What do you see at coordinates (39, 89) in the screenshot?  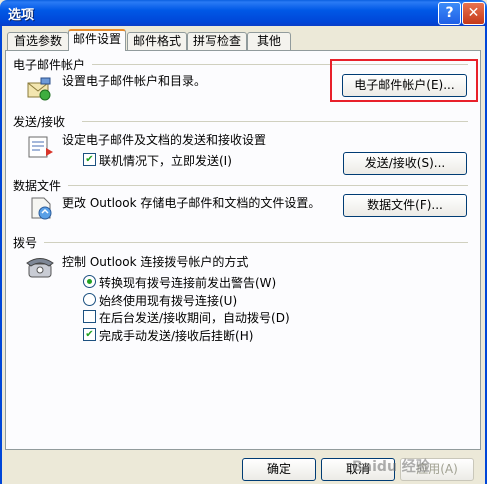 I see `email-accounts-icon` at bounding box center [39, 89].